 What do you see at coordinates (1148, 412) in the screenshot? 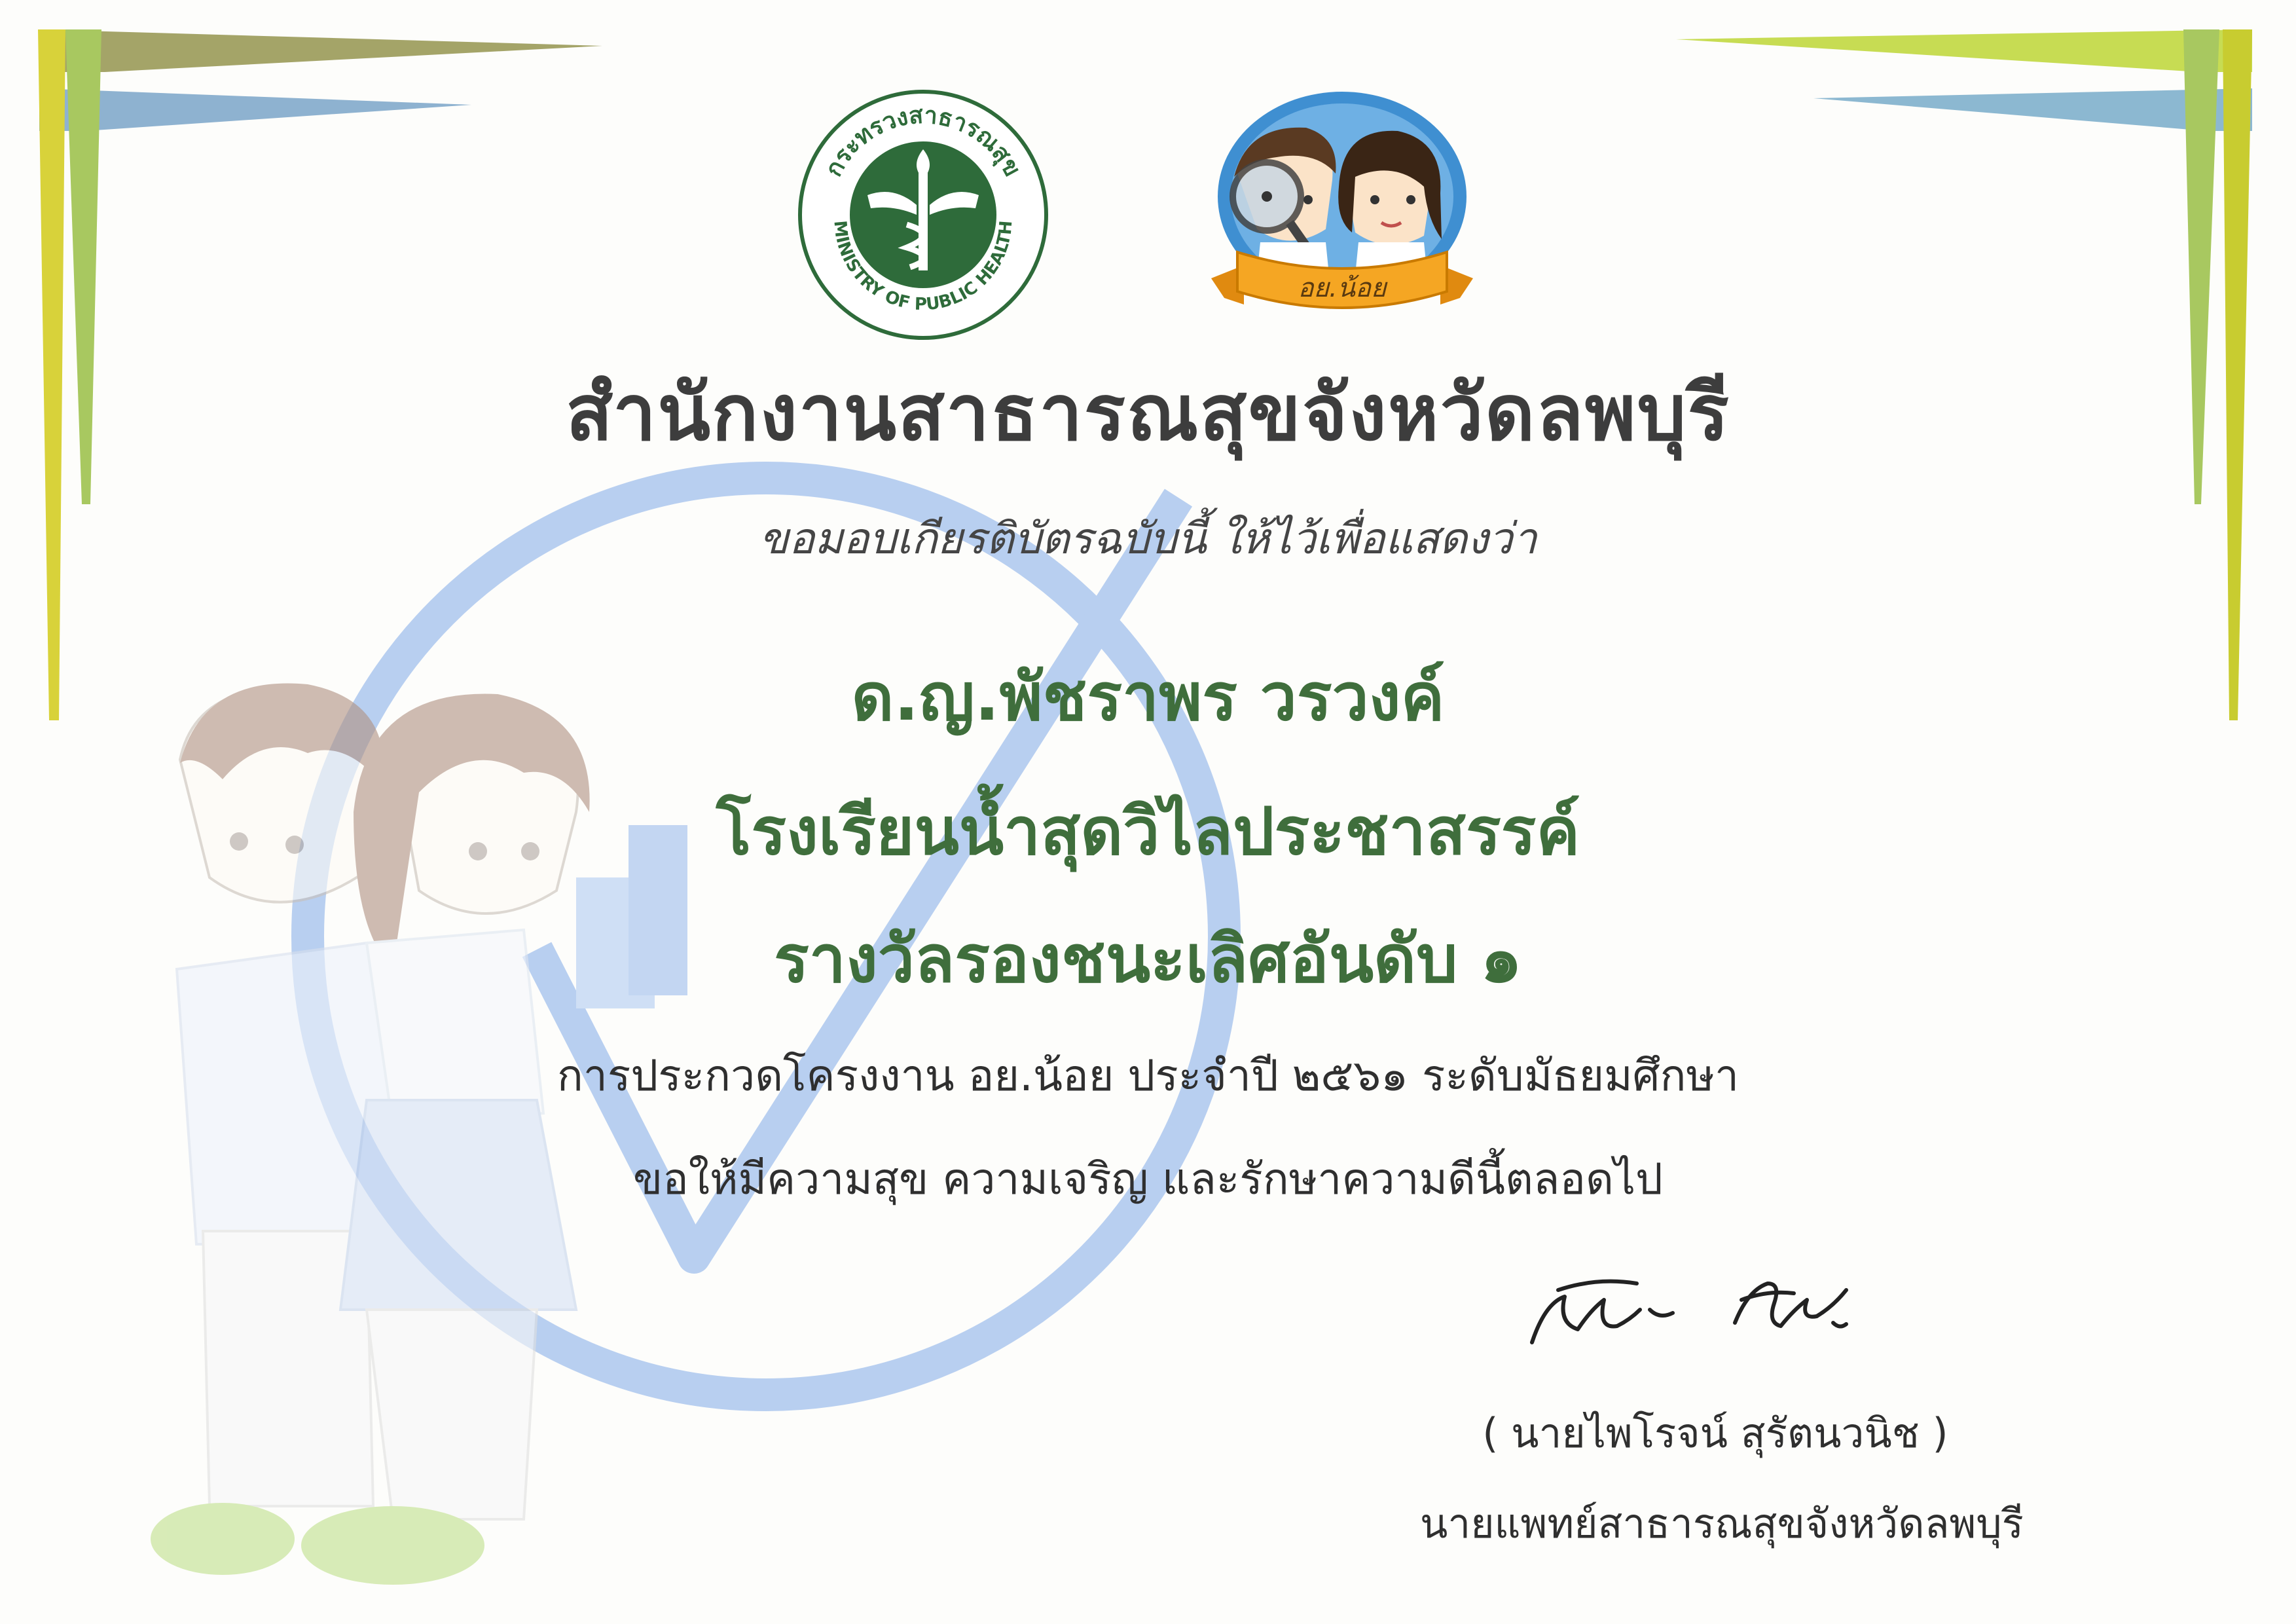
I see `certificate-title: สำนักงานสาธารณสุขจังหวัดลพบุรี` at bounding box center [1148, 412].